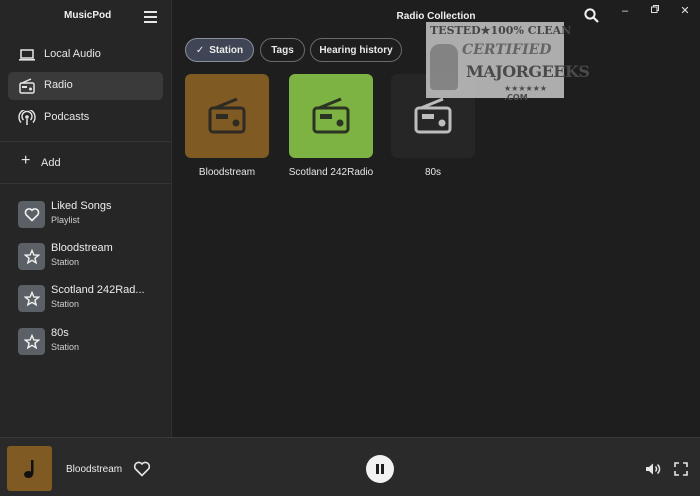 The height and width of the screenshot is (496, 700). What do you see at coordinates (82, 248) in the screenshot?
I see `library-item-title: Bloodstream` at bounding box center [82, 248].